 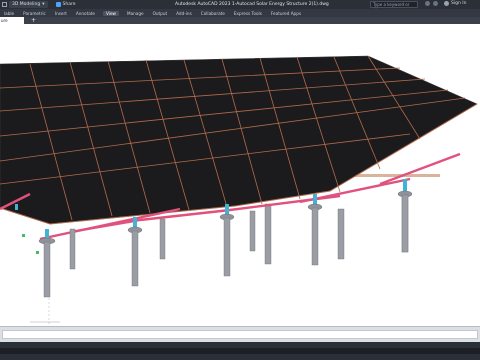 What do you see at coordinates (431, 3) in the screenshot?
I see `help-icons` at bounding box center [431, 3].